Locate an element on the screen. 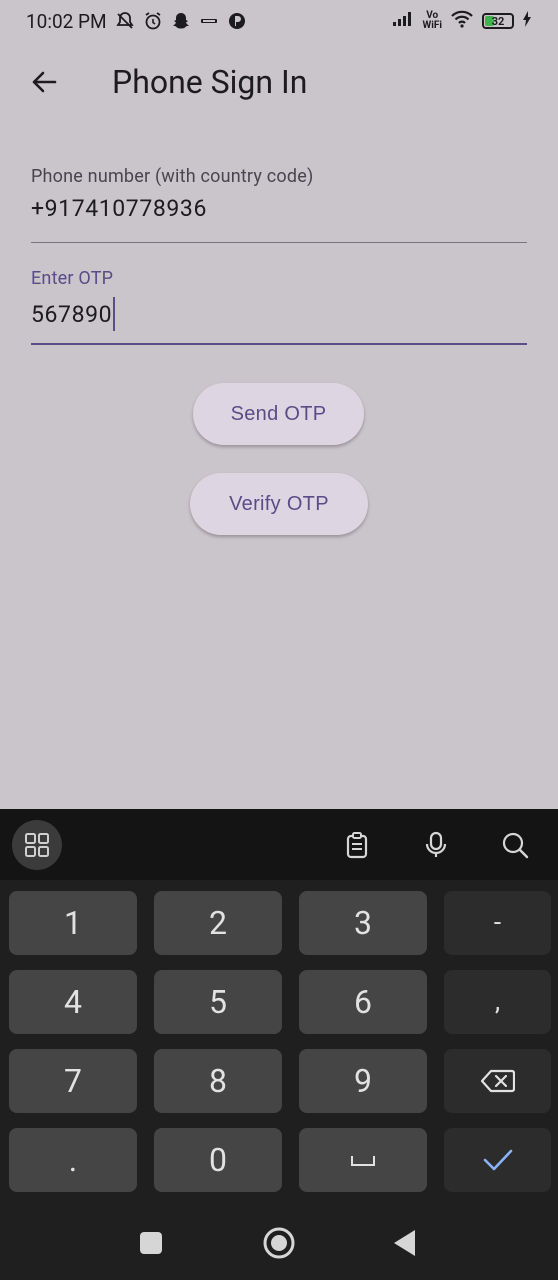  status-right: Vo WiFi 32 is located at coordinates (462, 21).